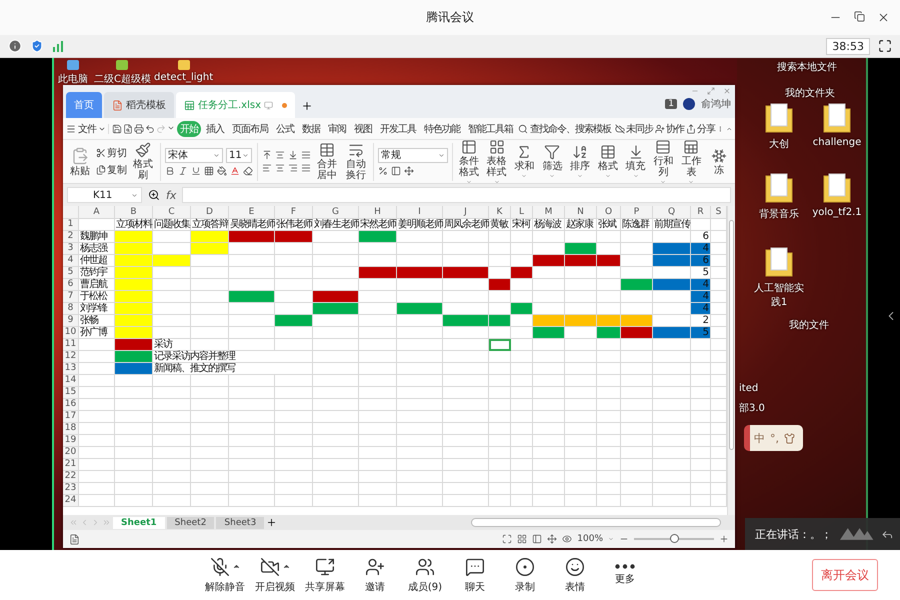 The image size is (900, 600). I want to click on ribbon-button: 格式, so click(608, 161).